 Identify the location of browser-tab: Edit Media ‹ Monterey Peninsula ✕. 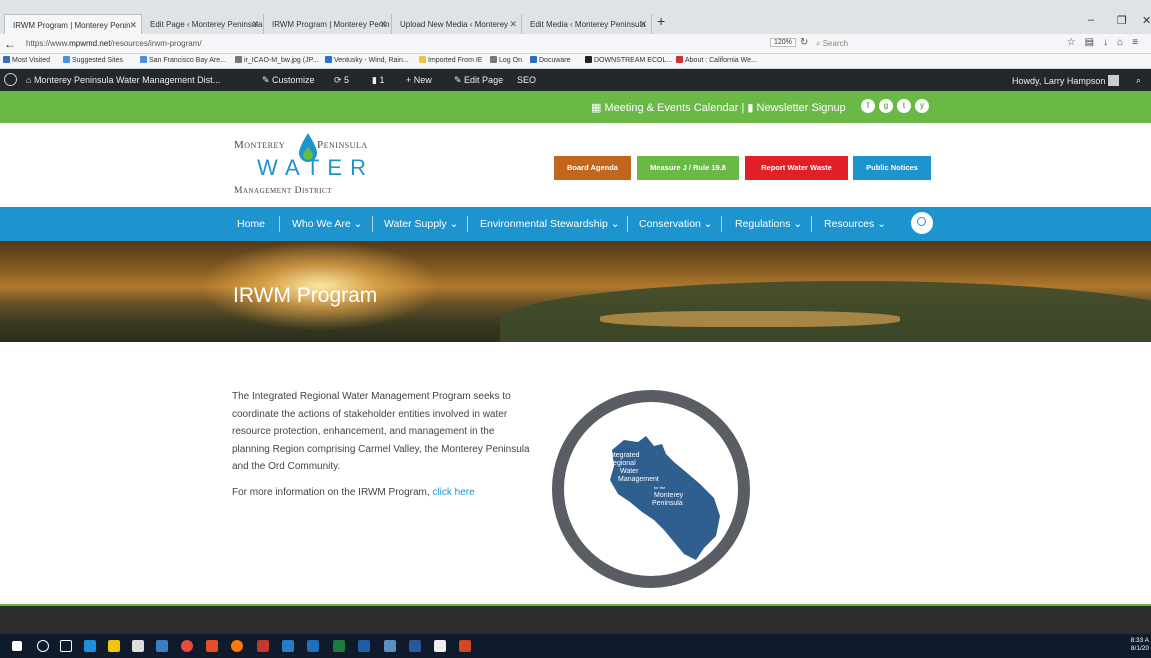
(587, 24).